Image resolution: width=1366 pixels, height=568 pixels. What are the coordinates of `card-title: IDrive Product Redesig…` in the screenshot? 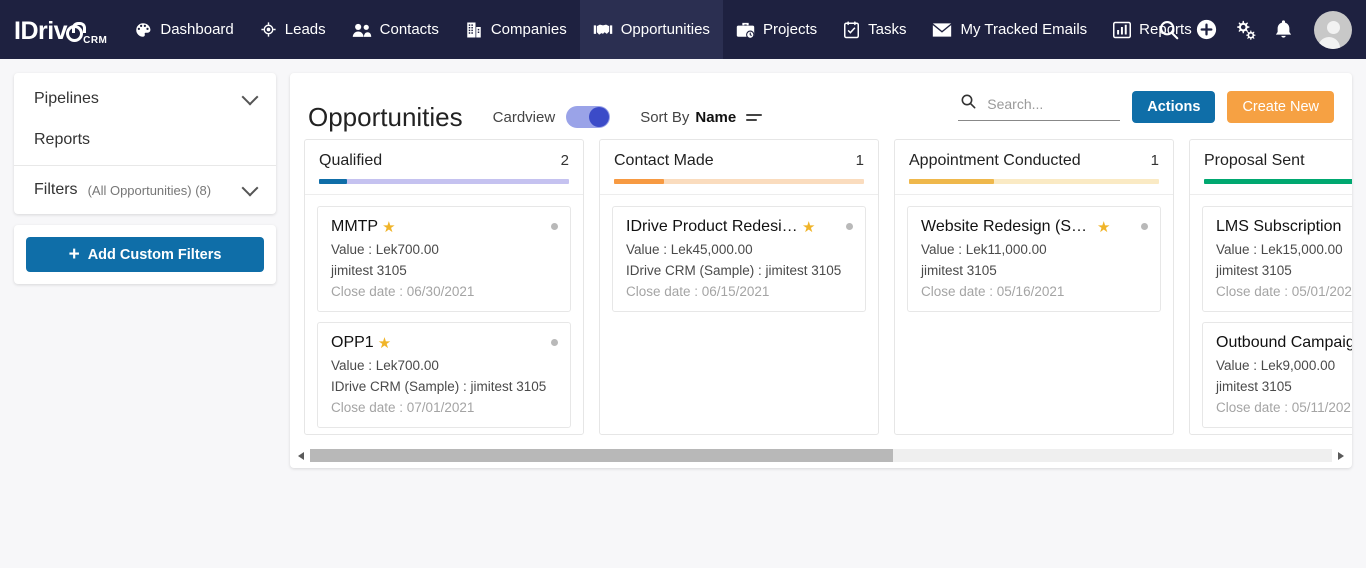 It's located at (712, 226).